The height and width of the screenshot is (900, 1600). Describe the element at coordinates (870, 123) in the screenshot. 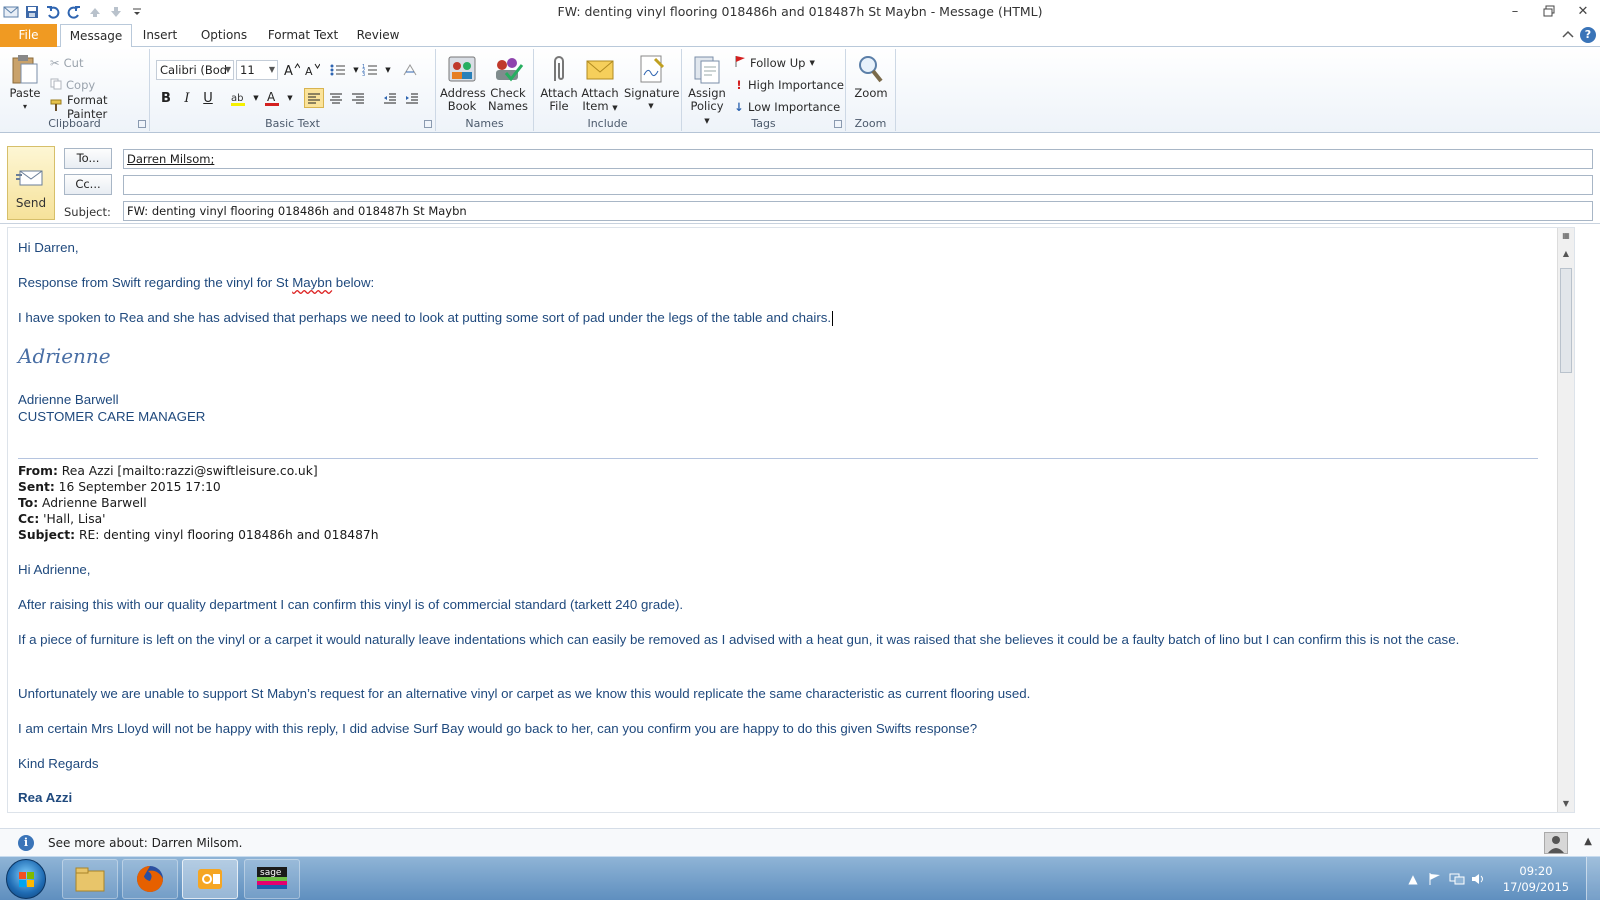

I see `zoom-group-label: Zoom` at that location.